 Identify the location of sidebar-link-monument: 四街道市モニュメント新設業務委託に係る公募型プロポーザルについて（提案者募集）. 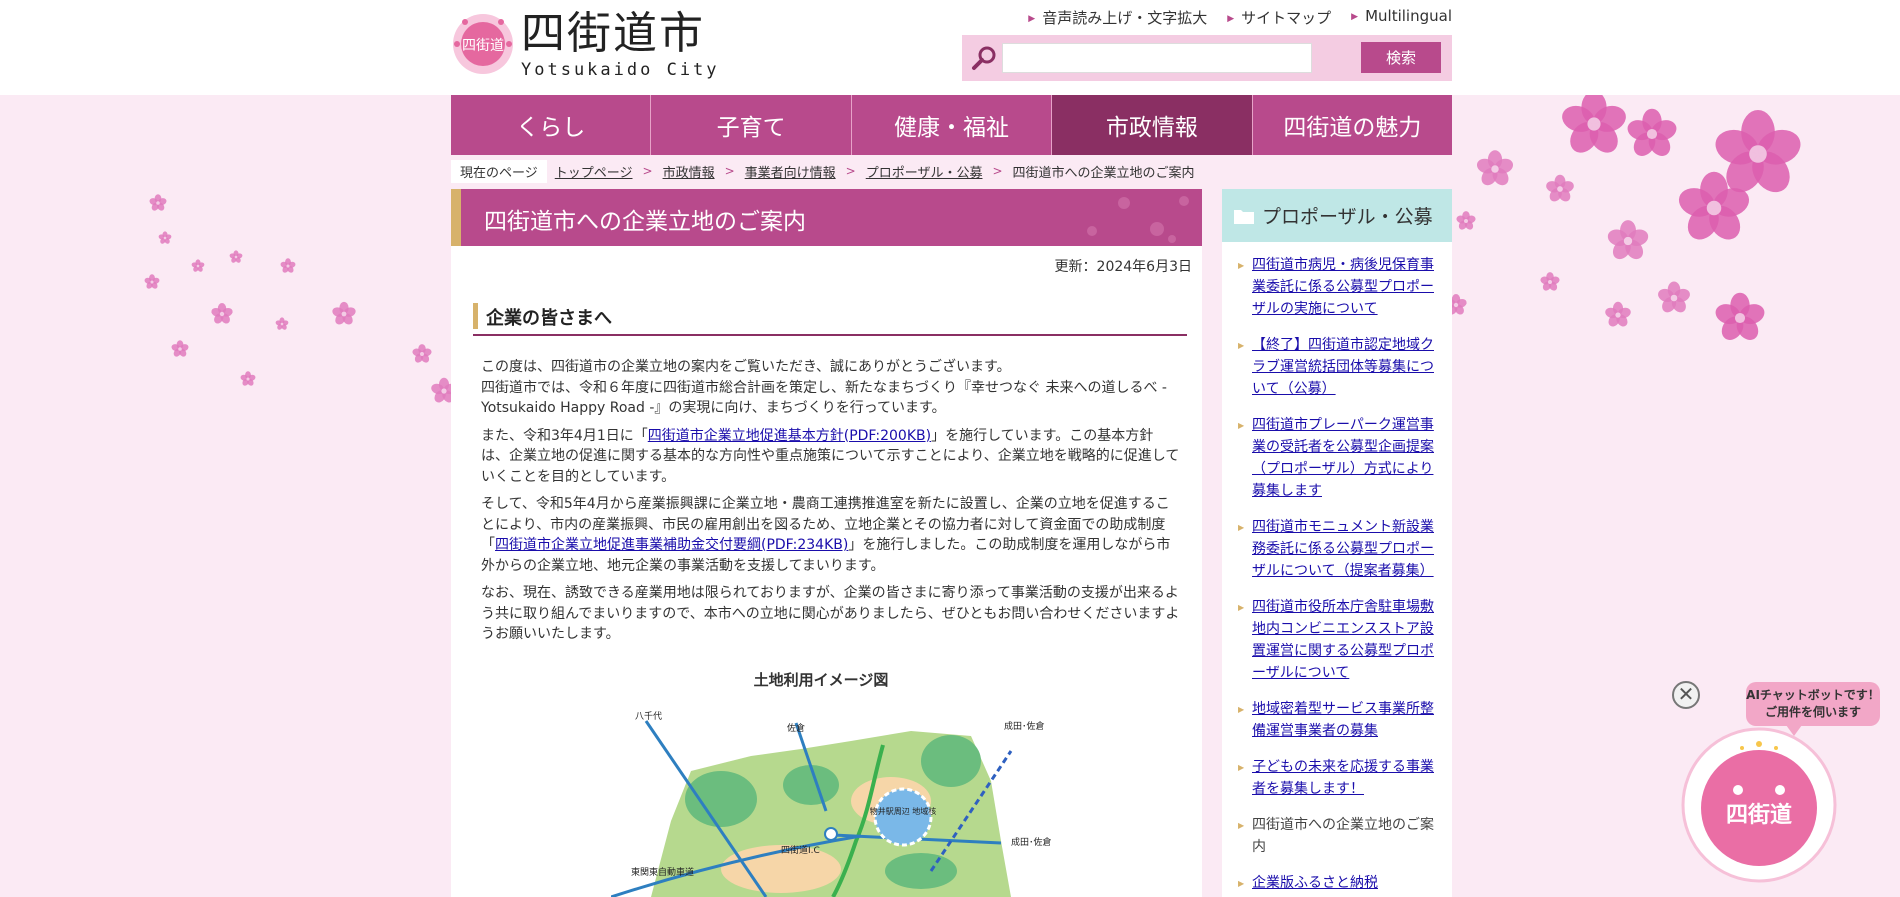
(1343, 549).